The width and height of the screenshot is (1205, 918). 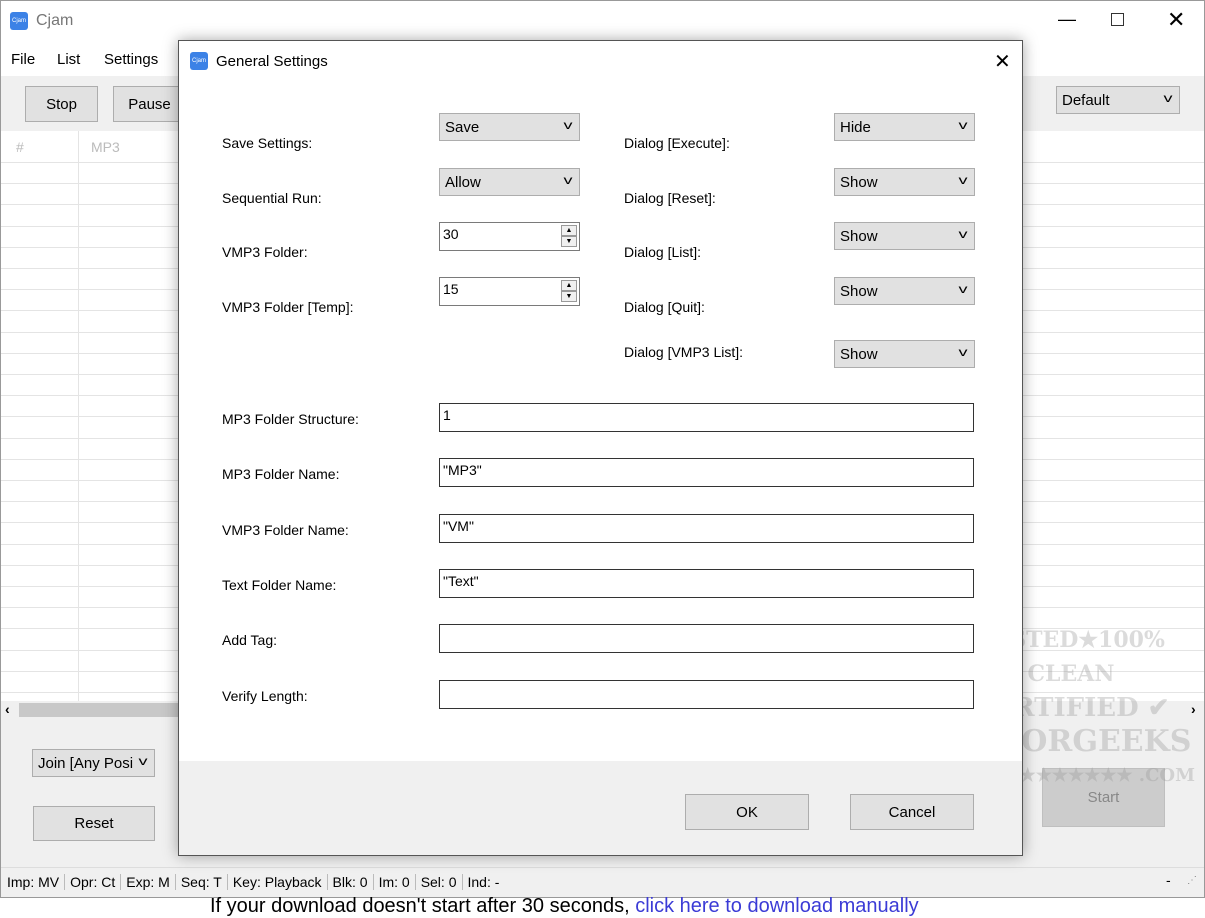 What do you see at coordinates (663, 252) in the screenshot?
I see `dialog-option-label: Dialog [List]:` at bounding box center [663, 252].